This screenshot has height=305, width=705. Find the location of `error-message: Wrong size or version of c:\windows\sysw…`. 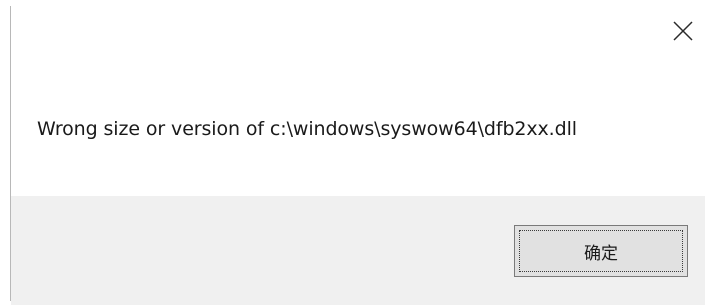

error-message: Wrong size or version of c:\windows\sysw… is located at coordinates (307, 129).